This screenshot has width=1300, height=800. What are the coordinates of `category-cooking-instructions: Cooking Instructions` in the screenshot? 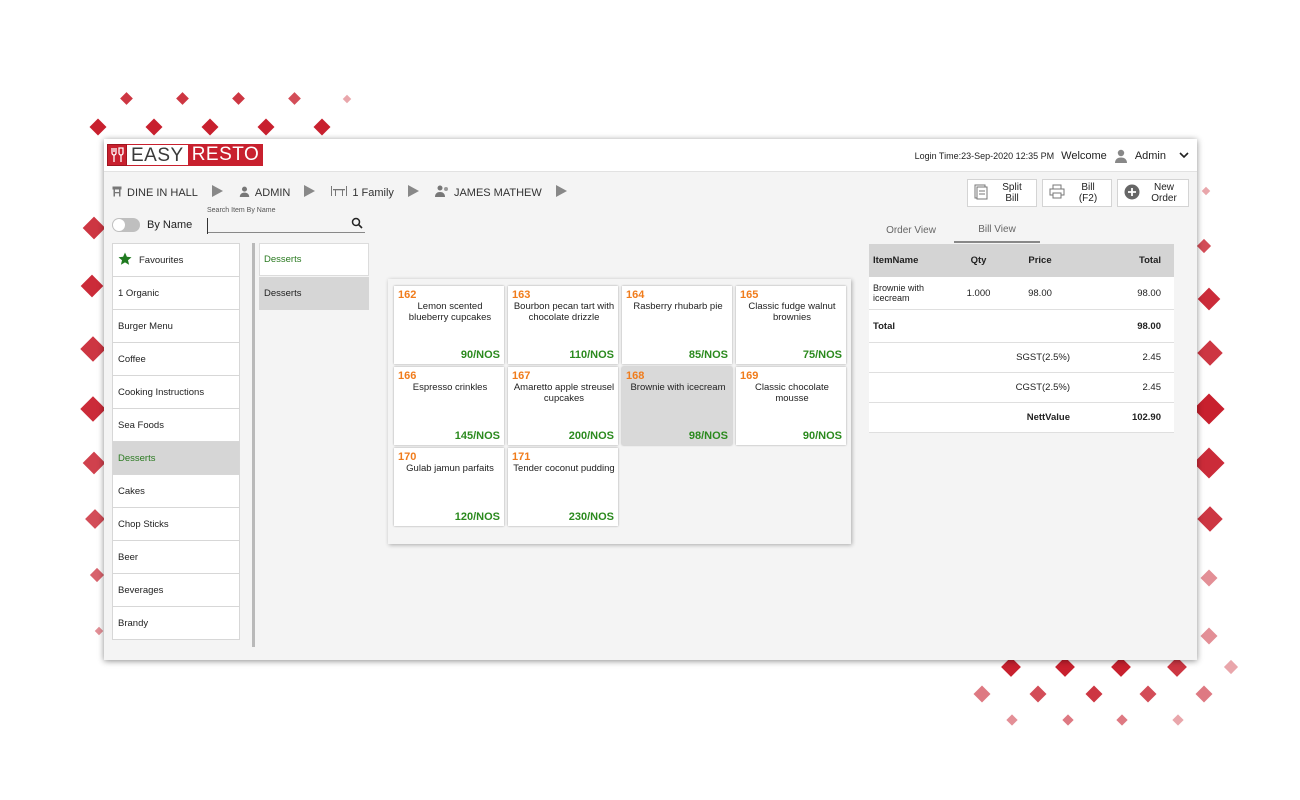 It's located at (176, 392).